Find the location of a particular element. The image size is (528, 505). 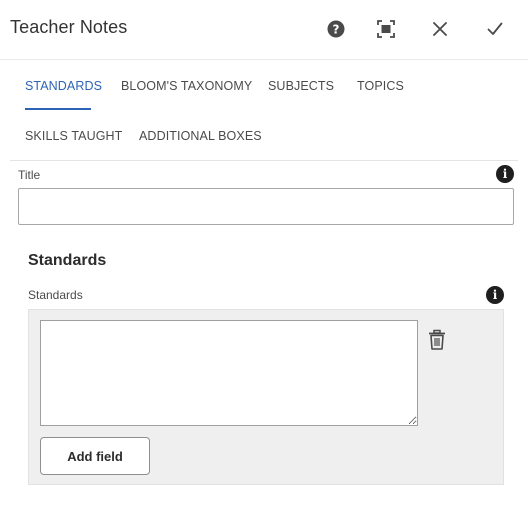

tab-skills-taught: SKILLS TAUGHT is located at coordinates (73, 136).